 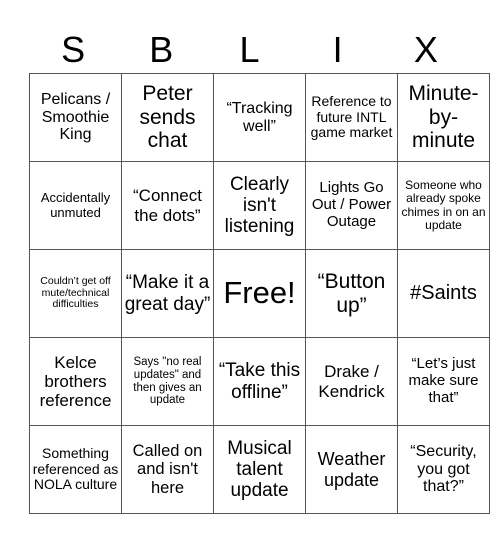 What do you see at coordinates (443, 117) in the screenshot?
I see `bingo-cell: Minute-by-minute` at bounding box center [443, 117].